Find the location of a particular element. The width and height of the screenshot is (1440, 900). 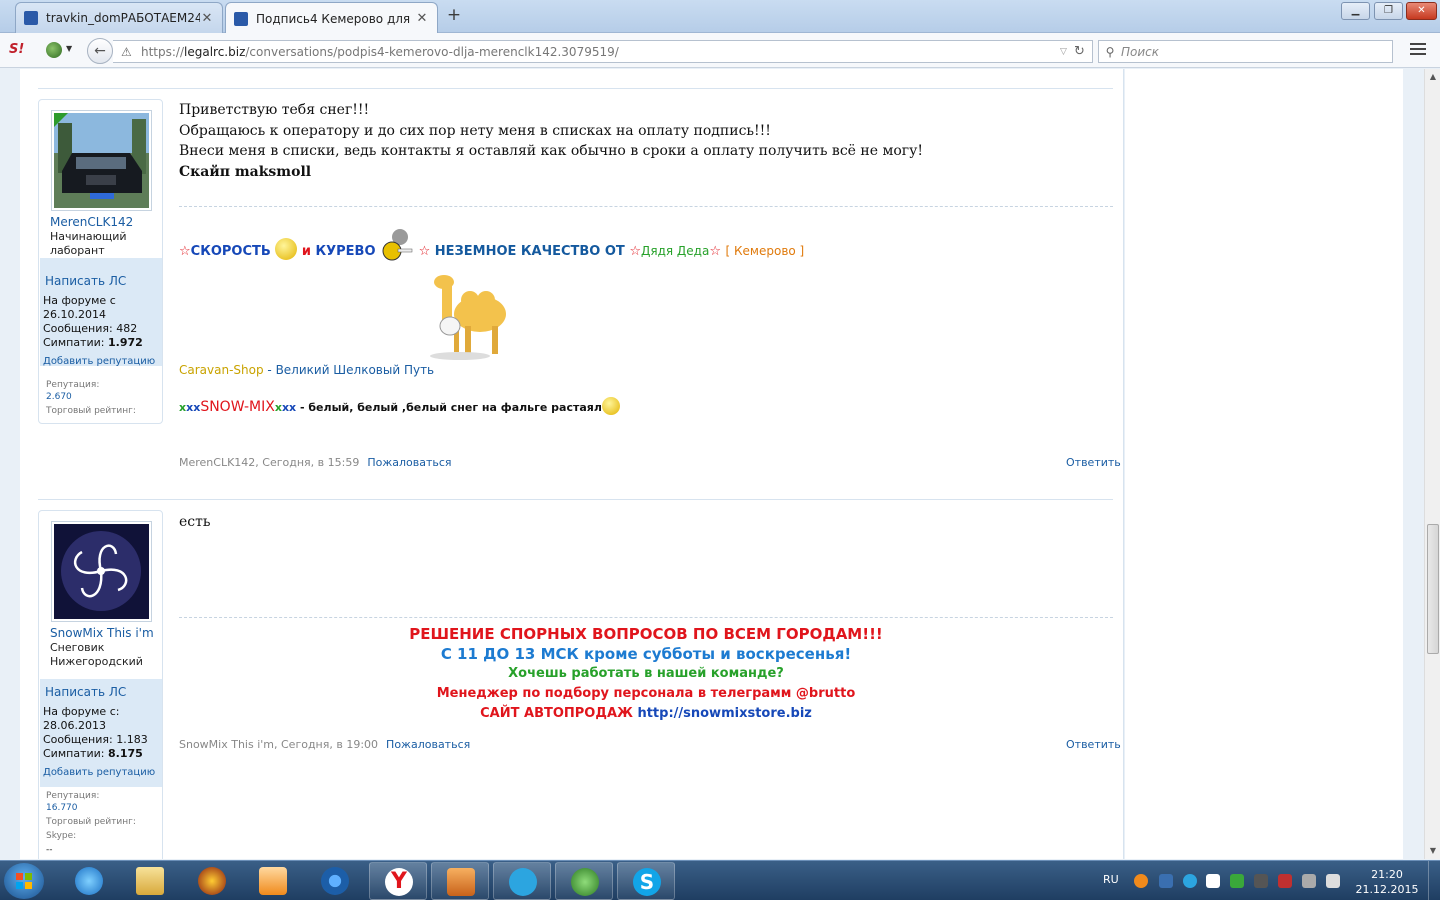

skype-label: Skype: is located at coordinates (61, 836).